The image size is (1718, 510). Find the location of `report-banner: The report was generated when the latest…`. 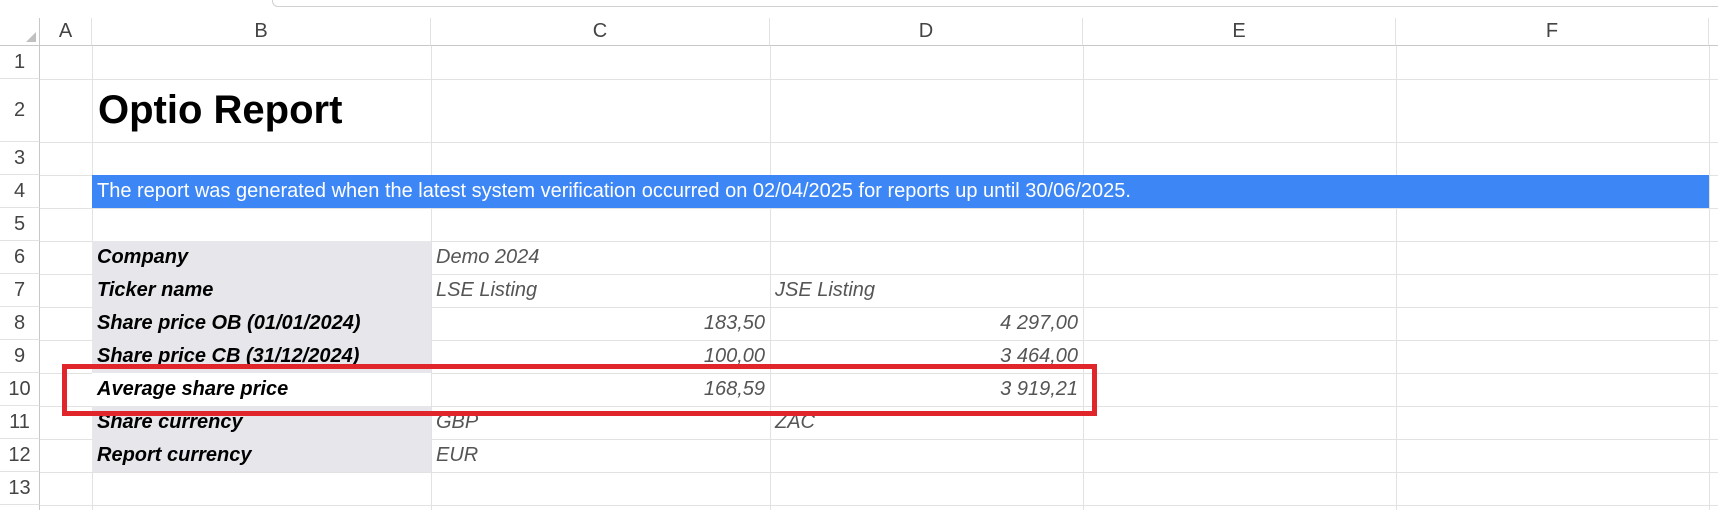

report-banner: The report was generated when the latest… is located at coordinates (900, 191).